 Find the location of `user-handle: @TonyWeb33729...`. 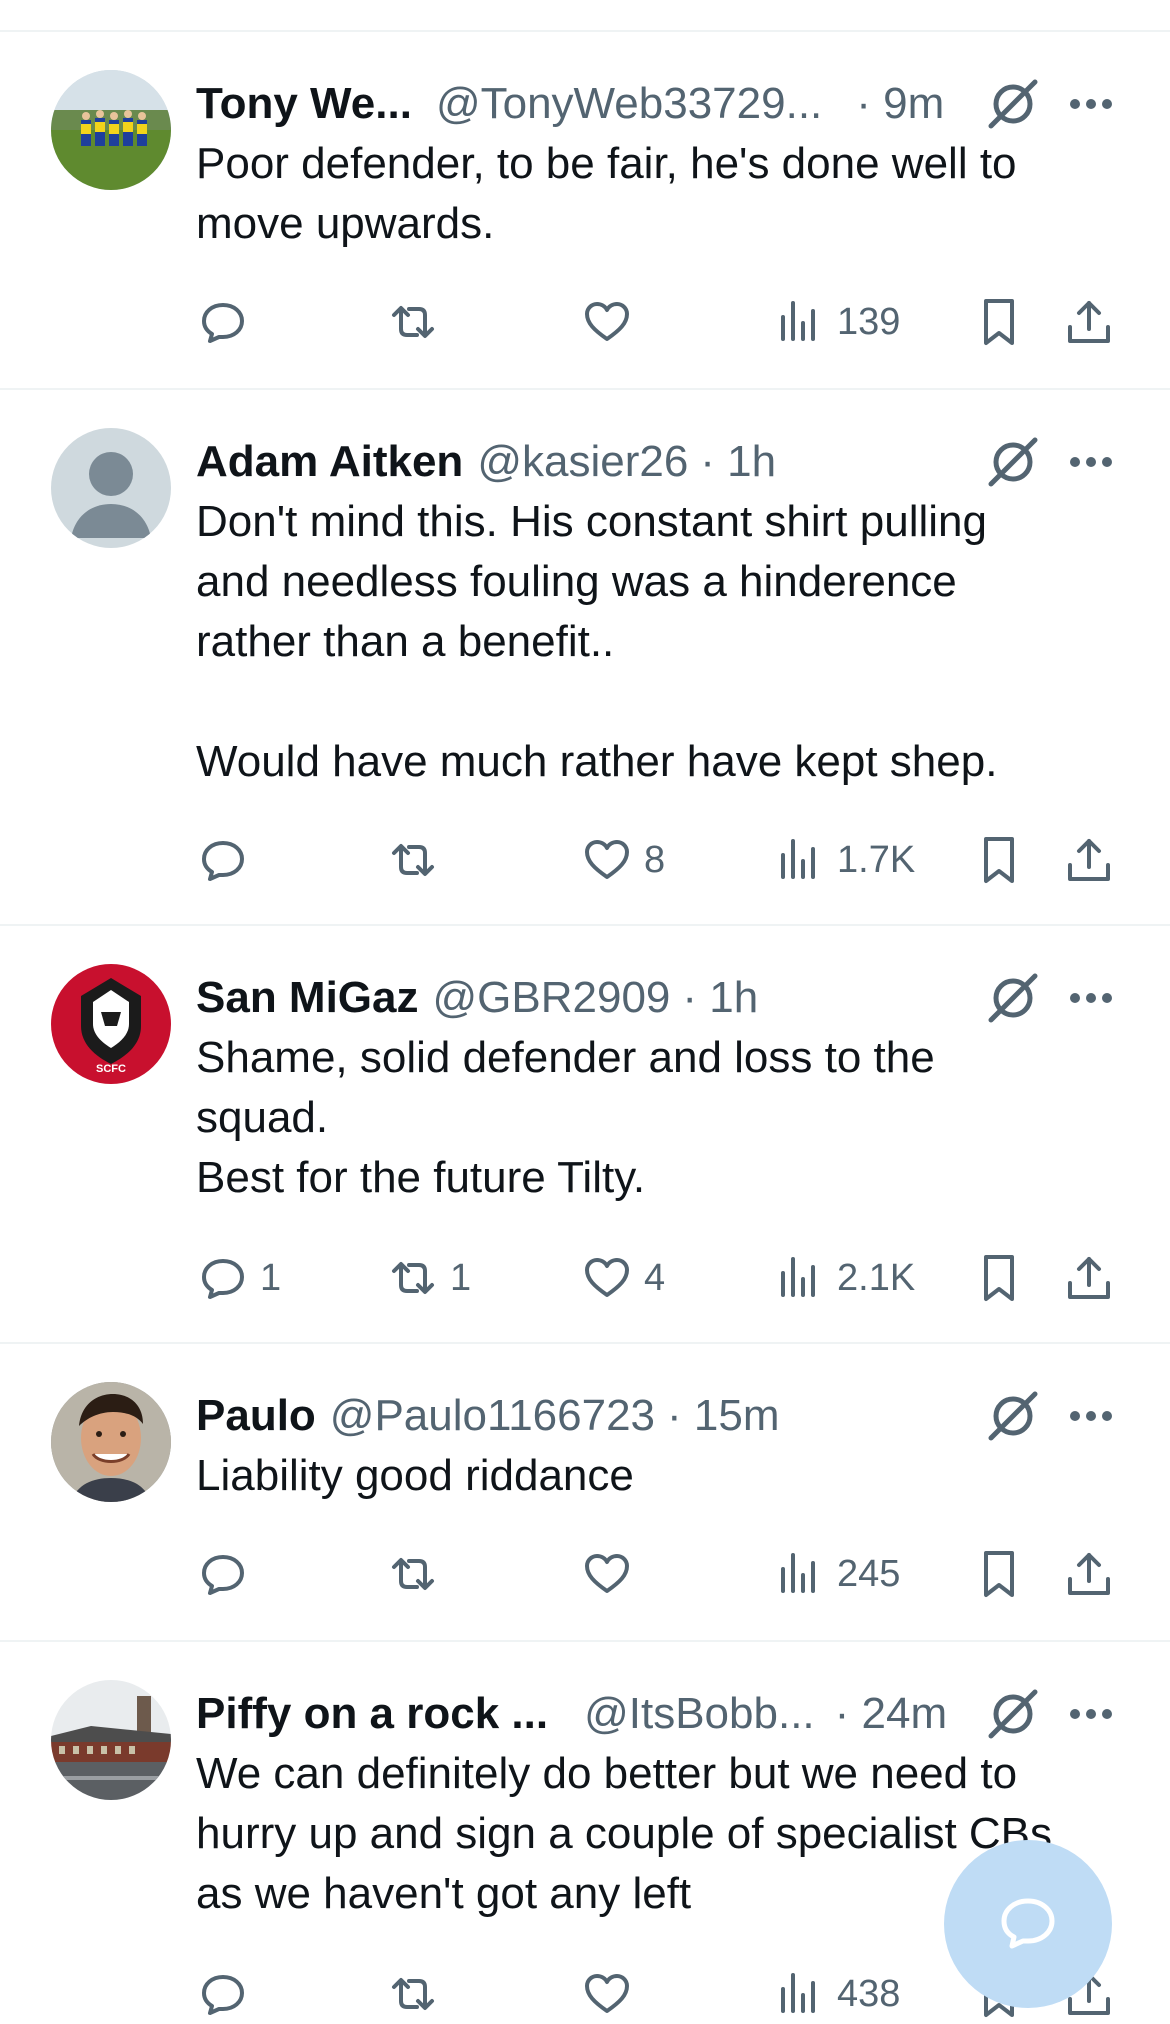

user-handle: @TonyWeb33729... is located at coordinates (629, 104).